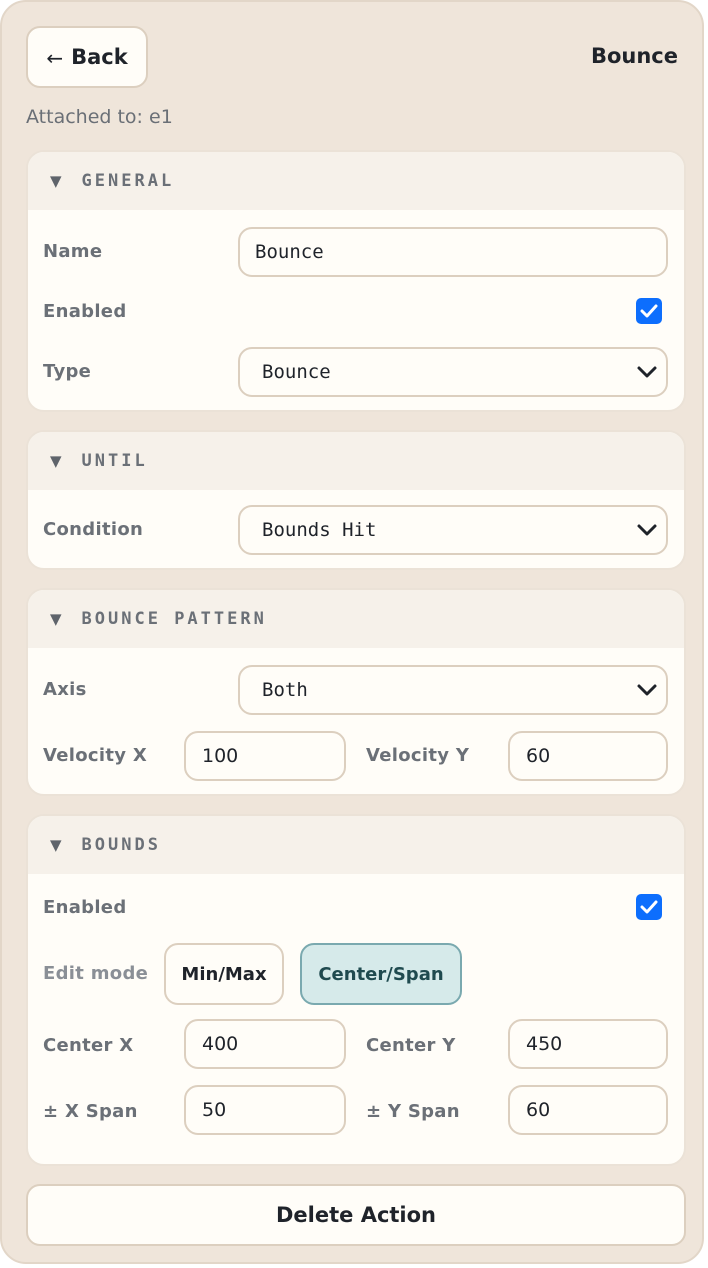 The height and width of the screenshot is (1268, 708). Describe the element at coordinates (93, 529) in the screenshot. I see `condition-label: Condition` at that location.